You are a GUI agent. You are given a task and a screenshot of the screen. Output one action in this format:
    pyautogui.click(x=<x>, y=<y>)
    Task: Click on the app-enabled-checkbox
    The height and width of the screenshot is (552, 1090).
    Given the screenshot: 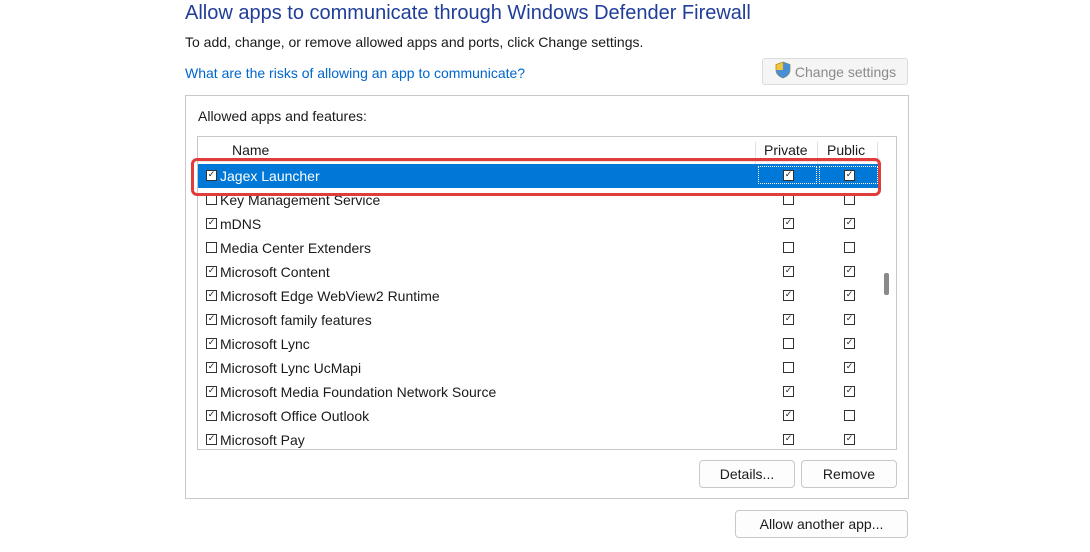 What is the action you would take?
    pyautogui.click(x=211, y=247)
    